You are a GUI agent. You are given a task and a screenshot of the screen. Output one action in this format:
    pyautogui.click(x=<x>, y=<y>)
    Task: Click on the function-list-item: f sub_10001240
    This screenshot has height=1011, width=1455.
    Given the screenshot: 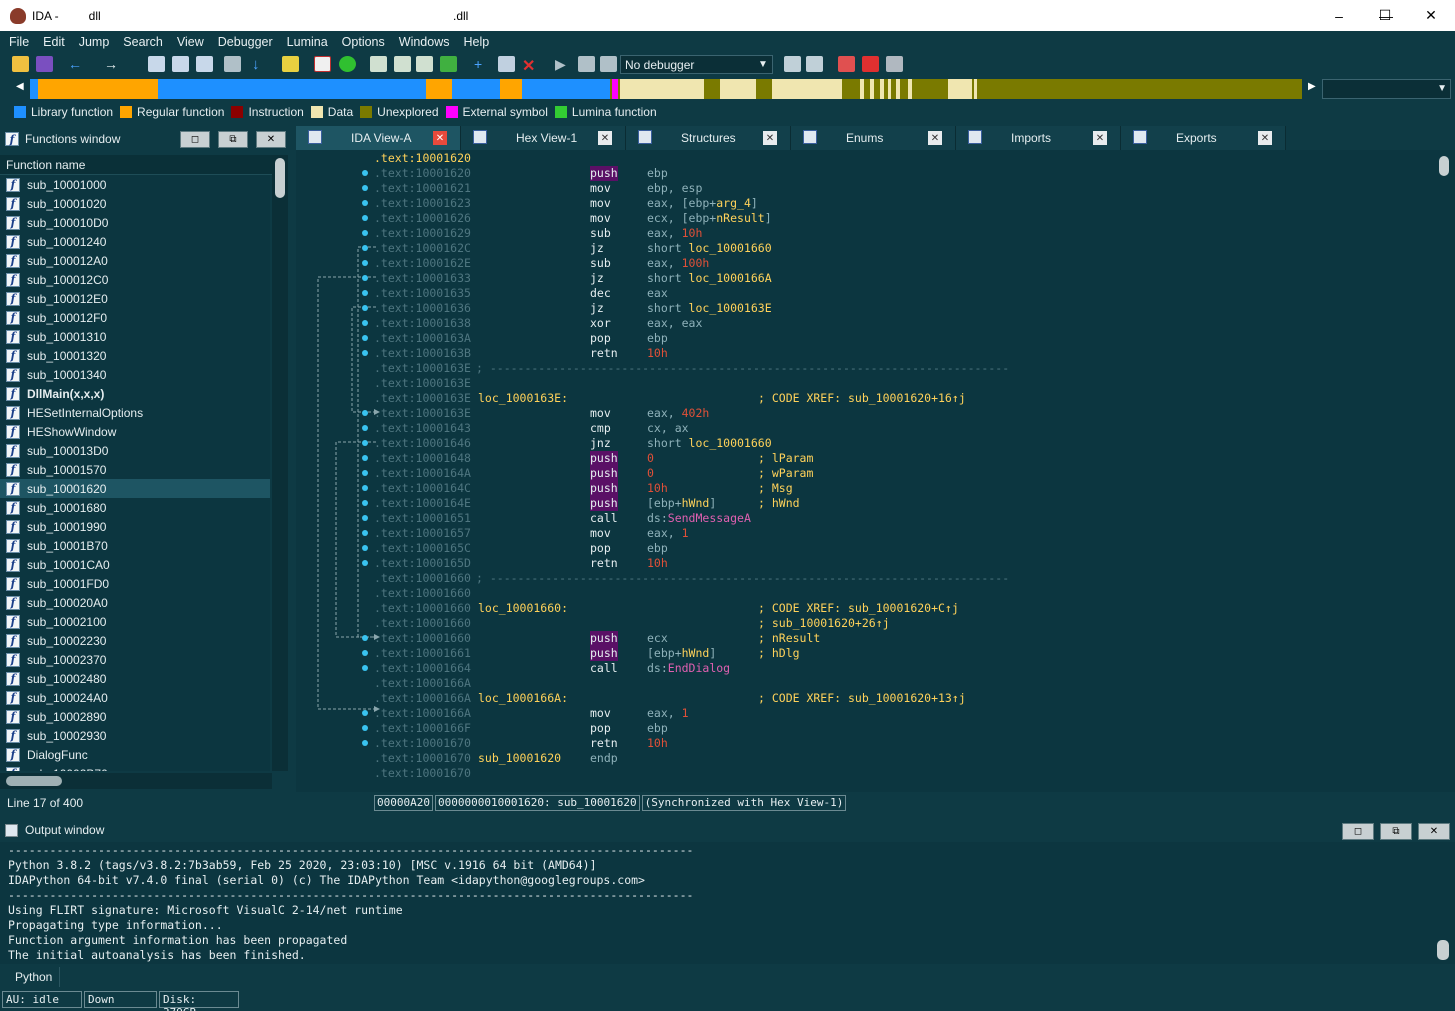 What is the action you would take?
    pyautogui.click(x=135, y=241)
    